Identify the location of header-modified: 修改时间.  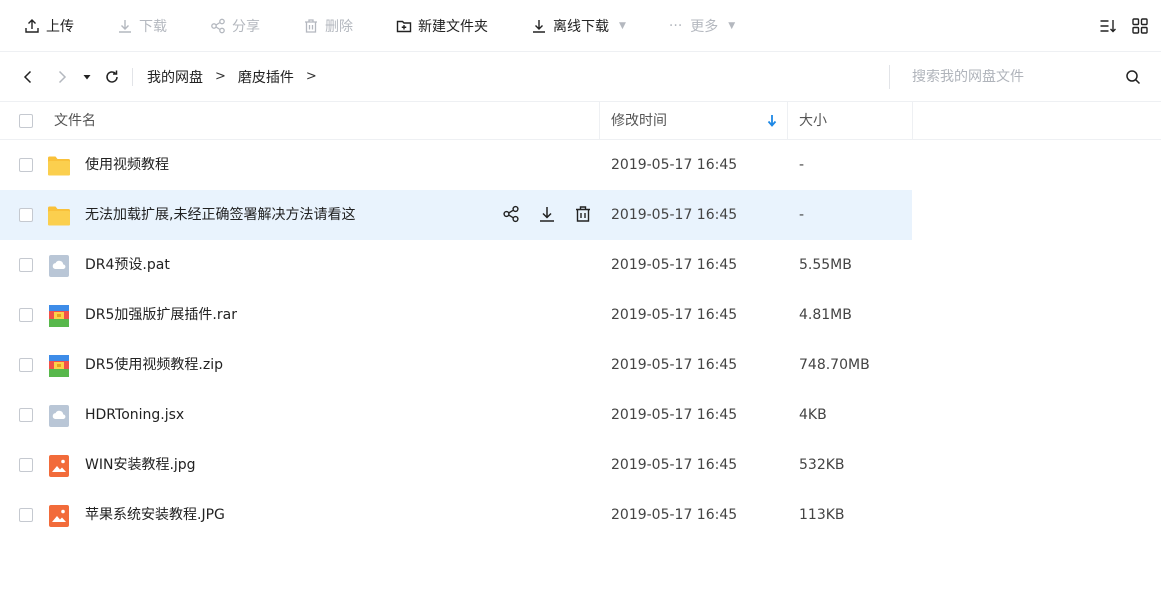
(639, 121).